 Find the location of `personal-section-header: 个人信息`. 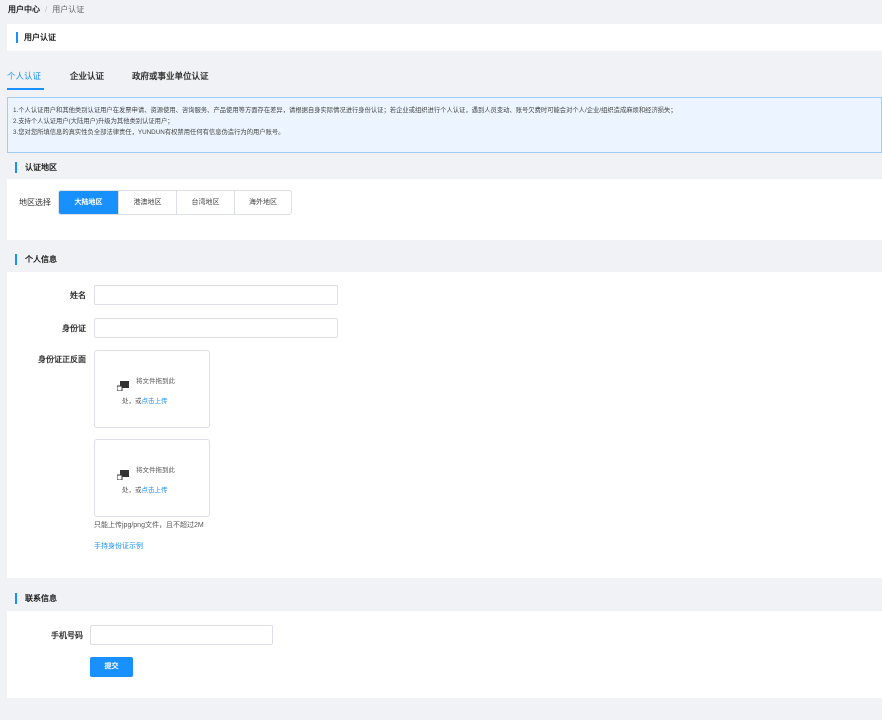

personal-section-header: 个人信息 is located at coordinates (444, 259).